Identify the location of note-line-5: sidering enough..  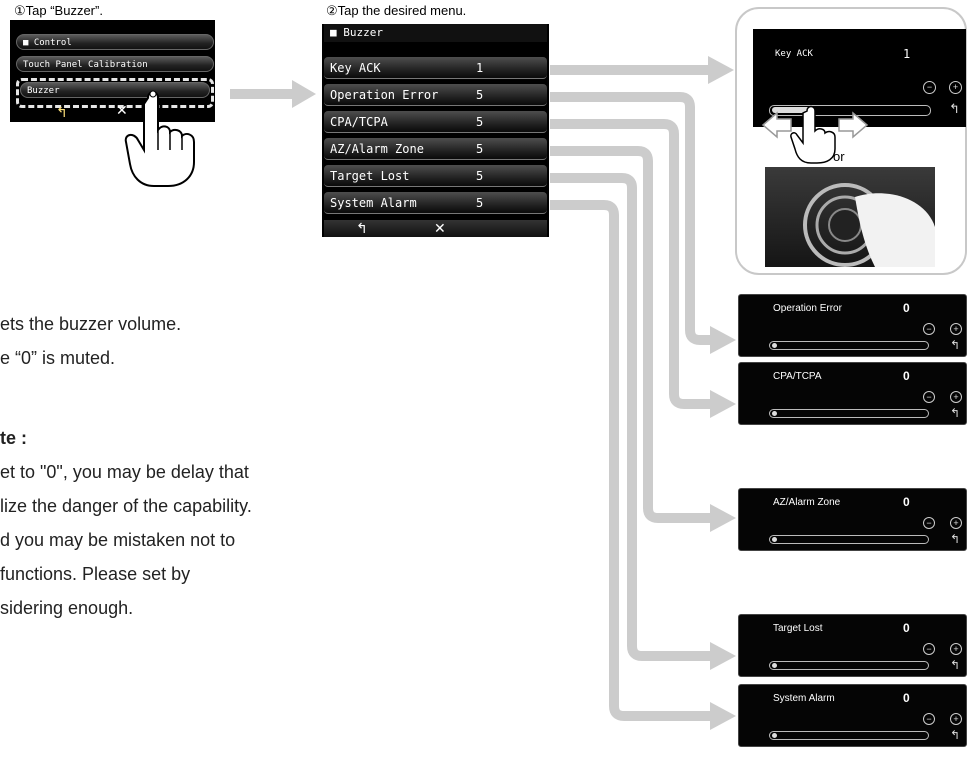
(67, 608).